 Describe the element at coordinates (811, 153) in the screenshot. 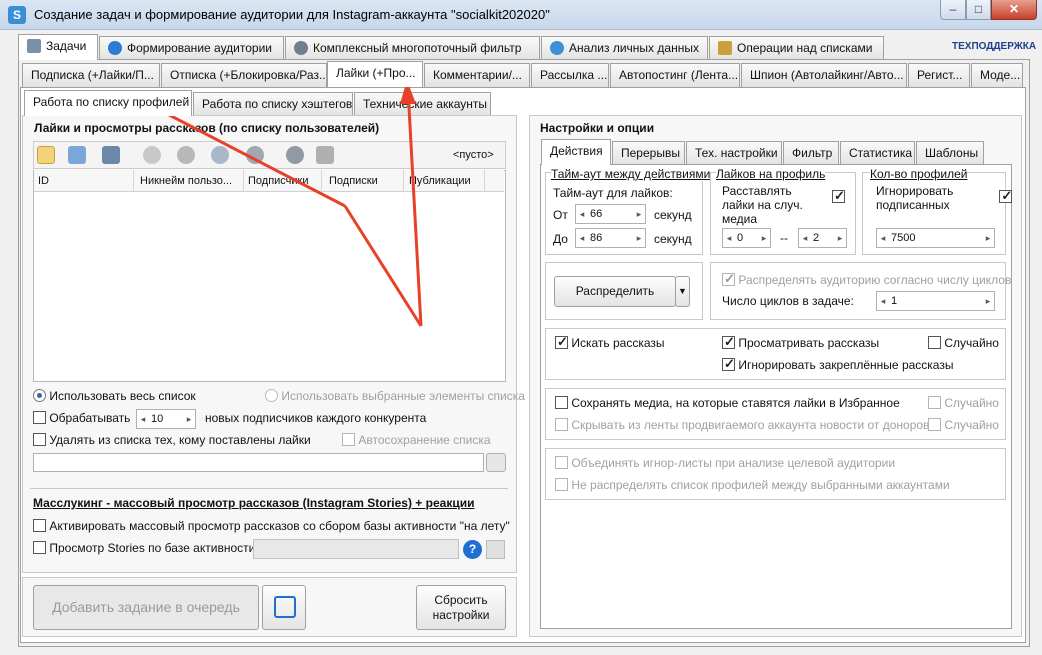

I see `rtab-filter: Фильтр` at that location.